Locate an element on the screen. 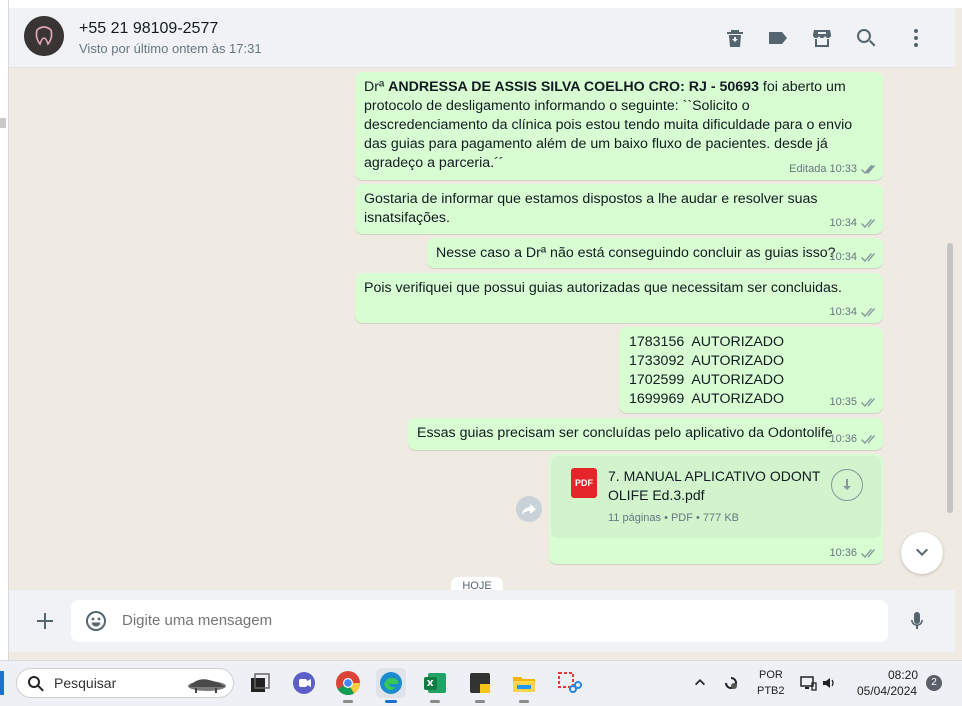 This screenshot has height=706, width=962. keyboard-layout-indicator: PTB2 is located at coordinates (771, 691).